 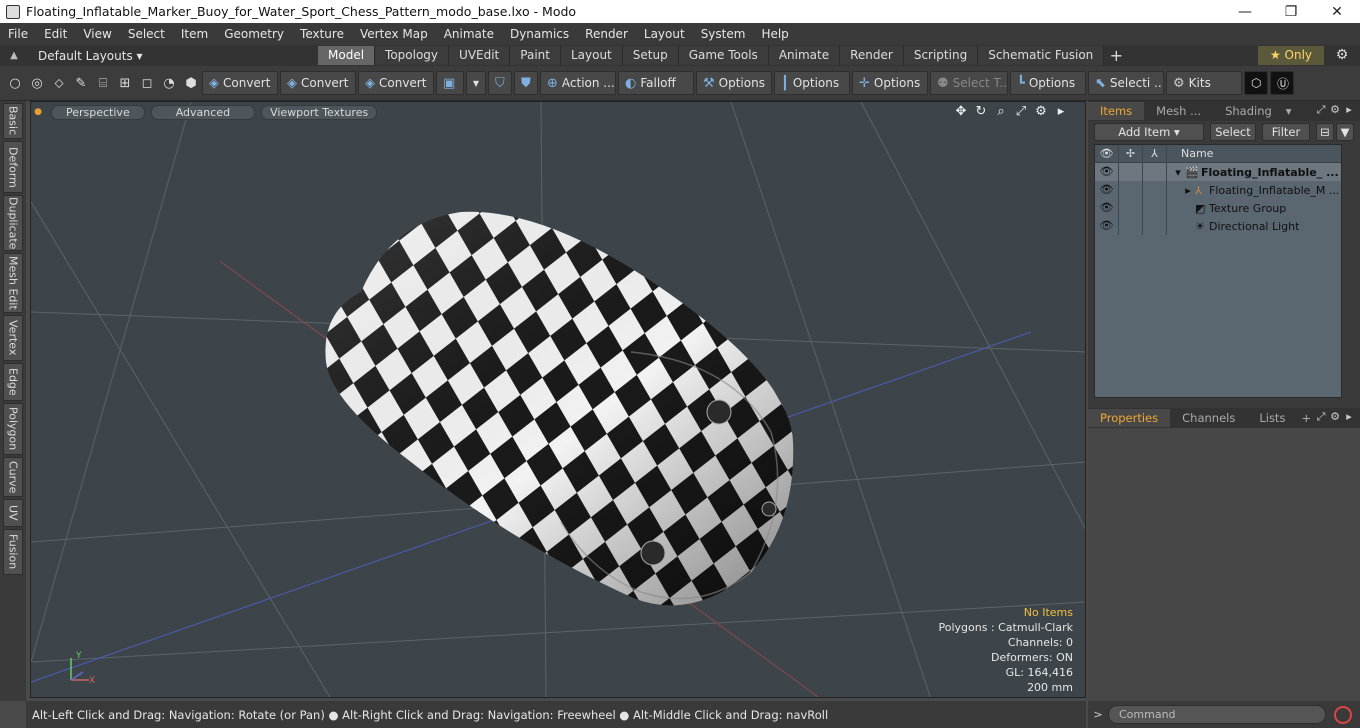 I want to click on tab-schematic-fusion: Schematic Fusion, so click(x=1041, y=55).